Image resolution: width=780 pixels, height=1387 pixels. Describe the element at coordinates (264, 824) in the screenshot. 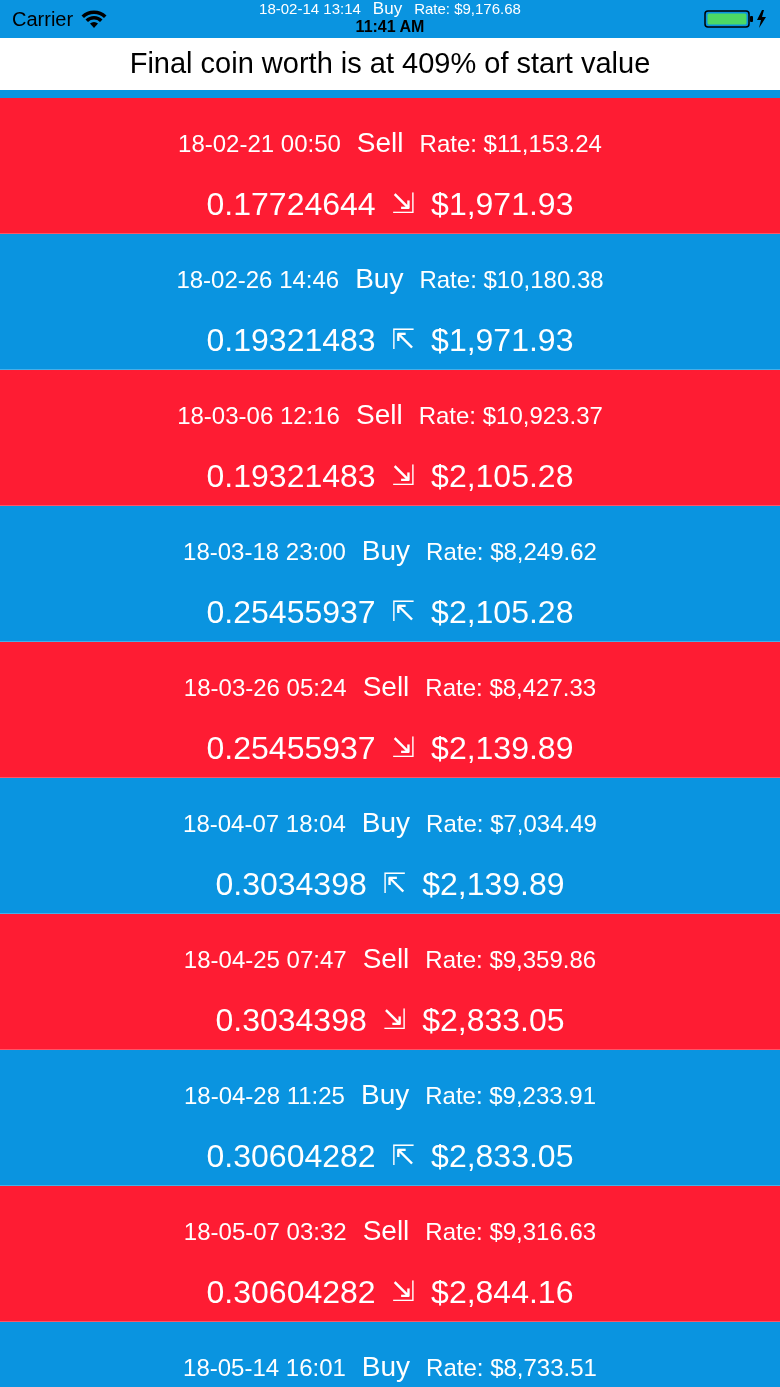

I see `trade-date: 18-04-07 18:04` at that location.